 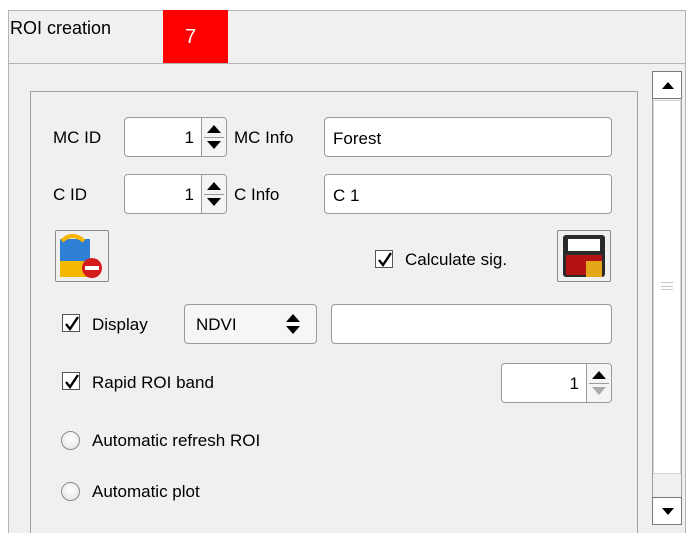 I want to click on mc-info-field: Forest, so click(x=468, y=137).